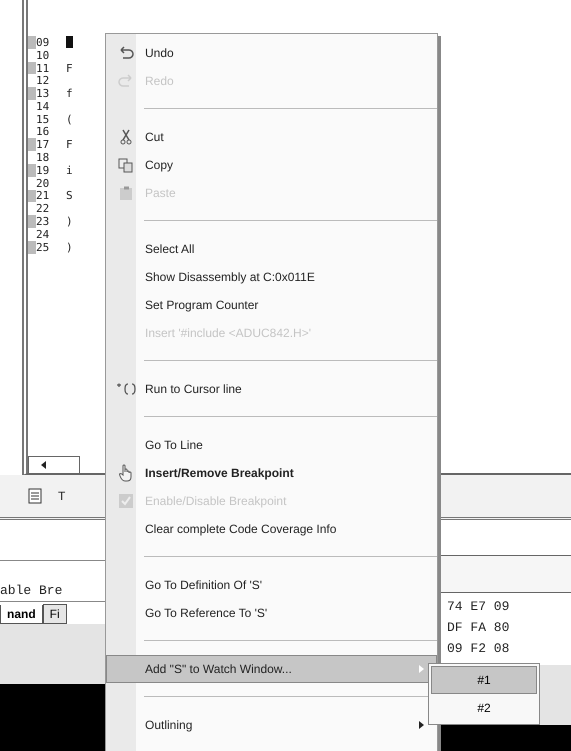  Describe the element at coordinates (126, 137) in the screenshot. I see `scissors-icon` at that location.